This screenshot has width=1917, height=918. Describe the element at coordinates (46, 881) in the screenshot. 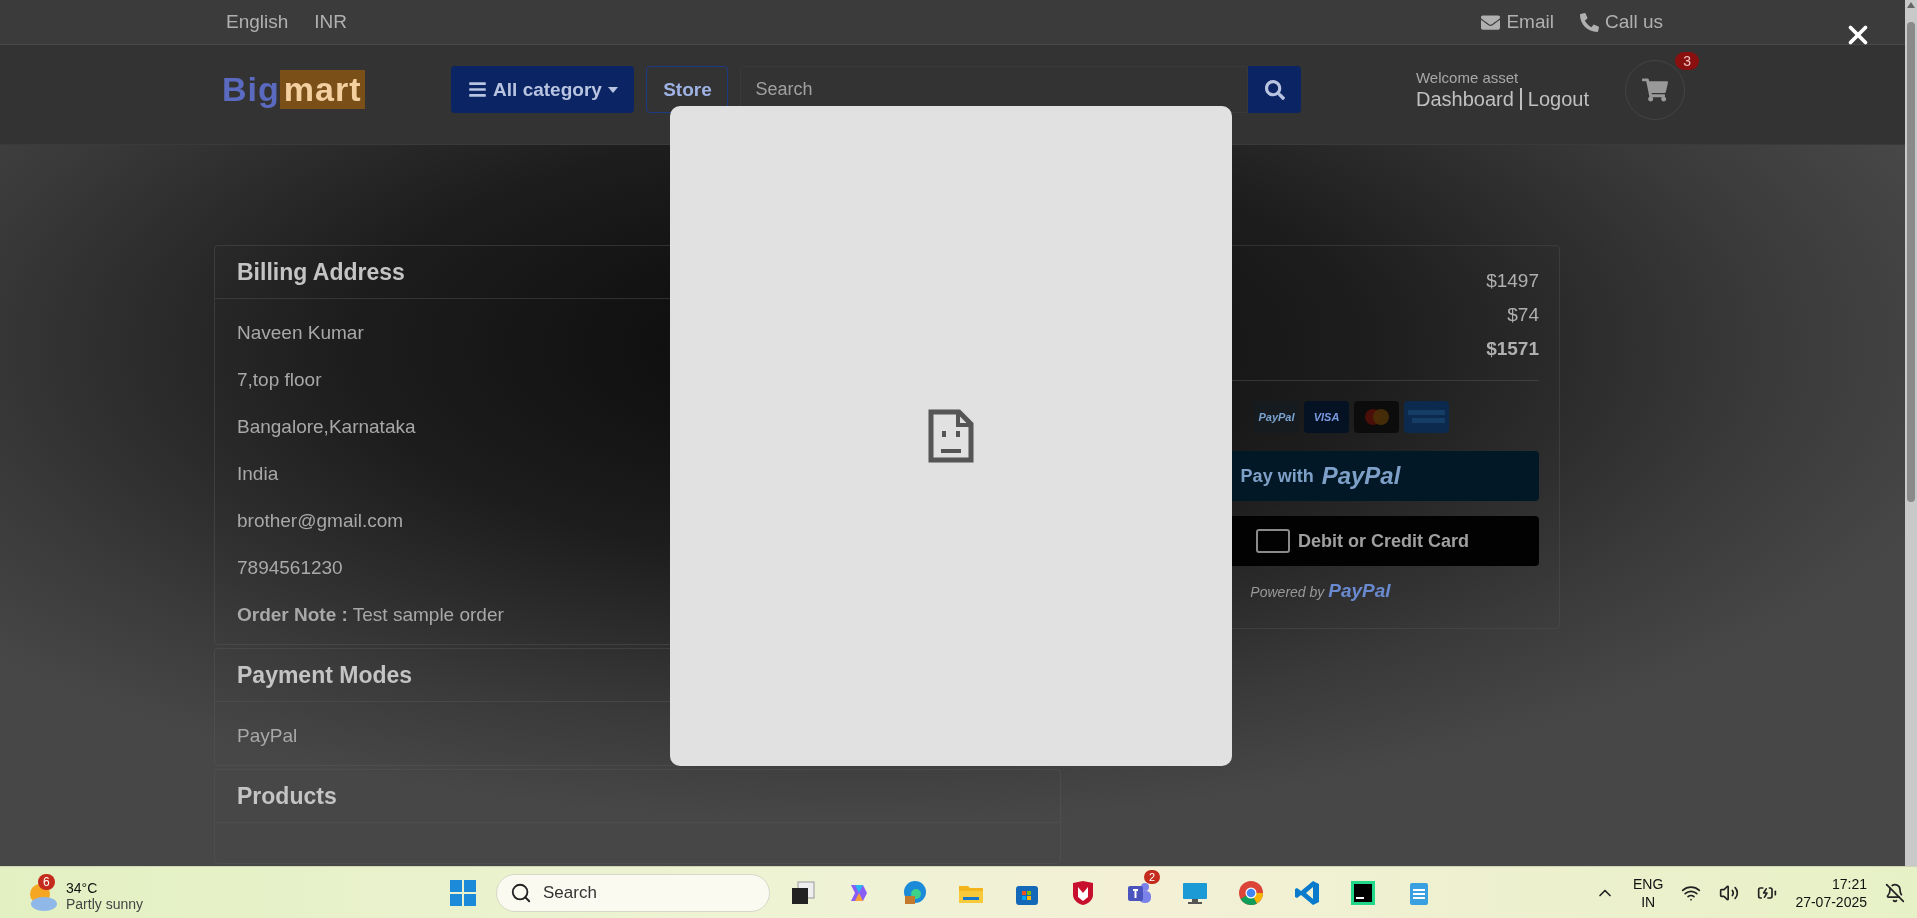

I see `notification-badge: 6` at that location.